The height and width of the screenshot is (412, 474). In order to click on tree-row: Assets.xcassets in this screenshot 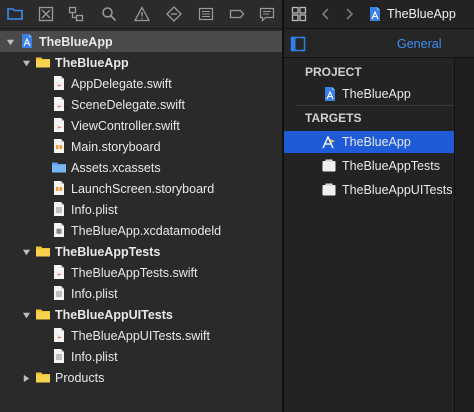, I will do `click(141, 167)`.